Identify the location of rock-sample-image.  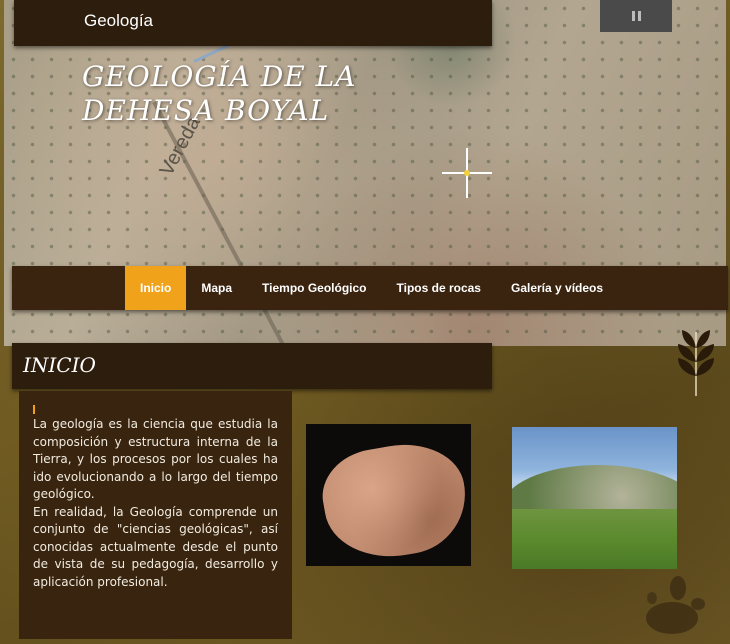
(388, 495).